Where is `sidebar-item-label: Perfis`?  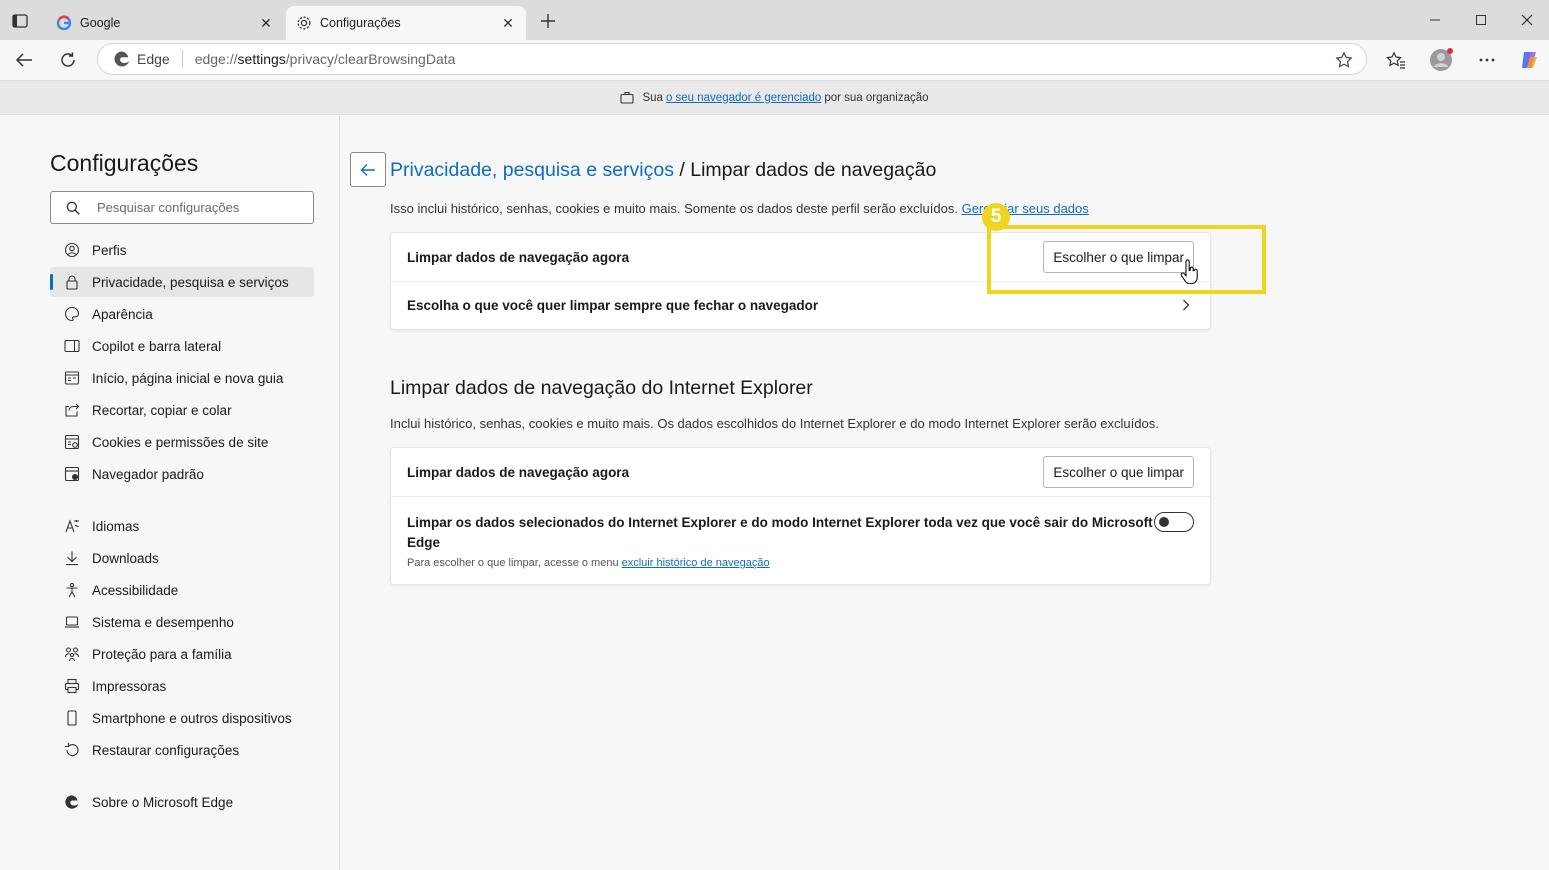 sidebar-item-label: Perfis is located at coordinates (109, 250).